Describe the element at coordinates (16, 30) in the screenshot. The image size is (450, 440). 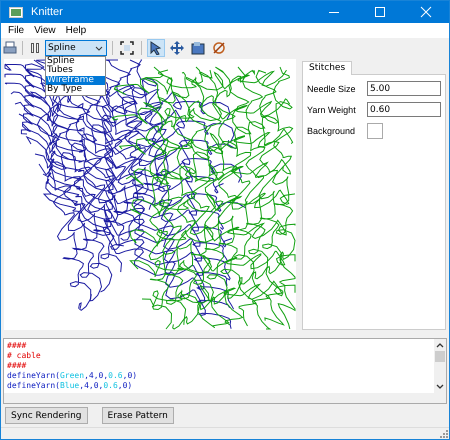
I see `menu-item: File` at that location.